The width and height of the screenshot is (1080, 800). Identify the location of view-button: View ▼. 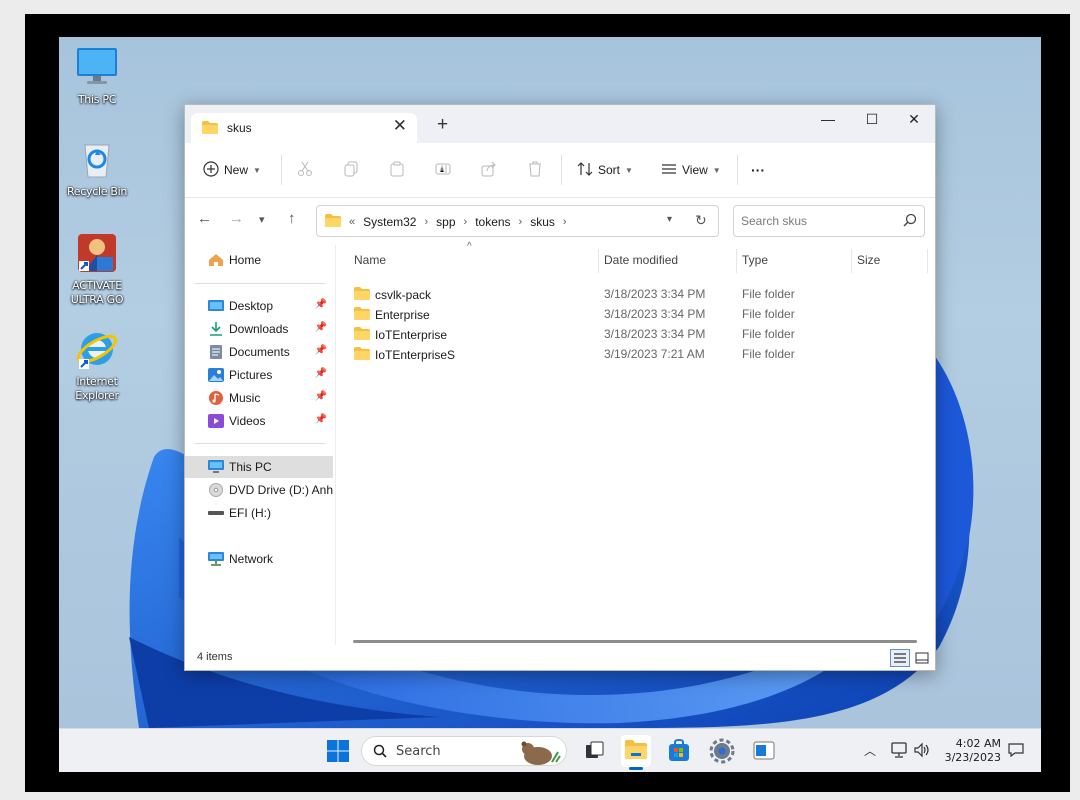
(691, 170).